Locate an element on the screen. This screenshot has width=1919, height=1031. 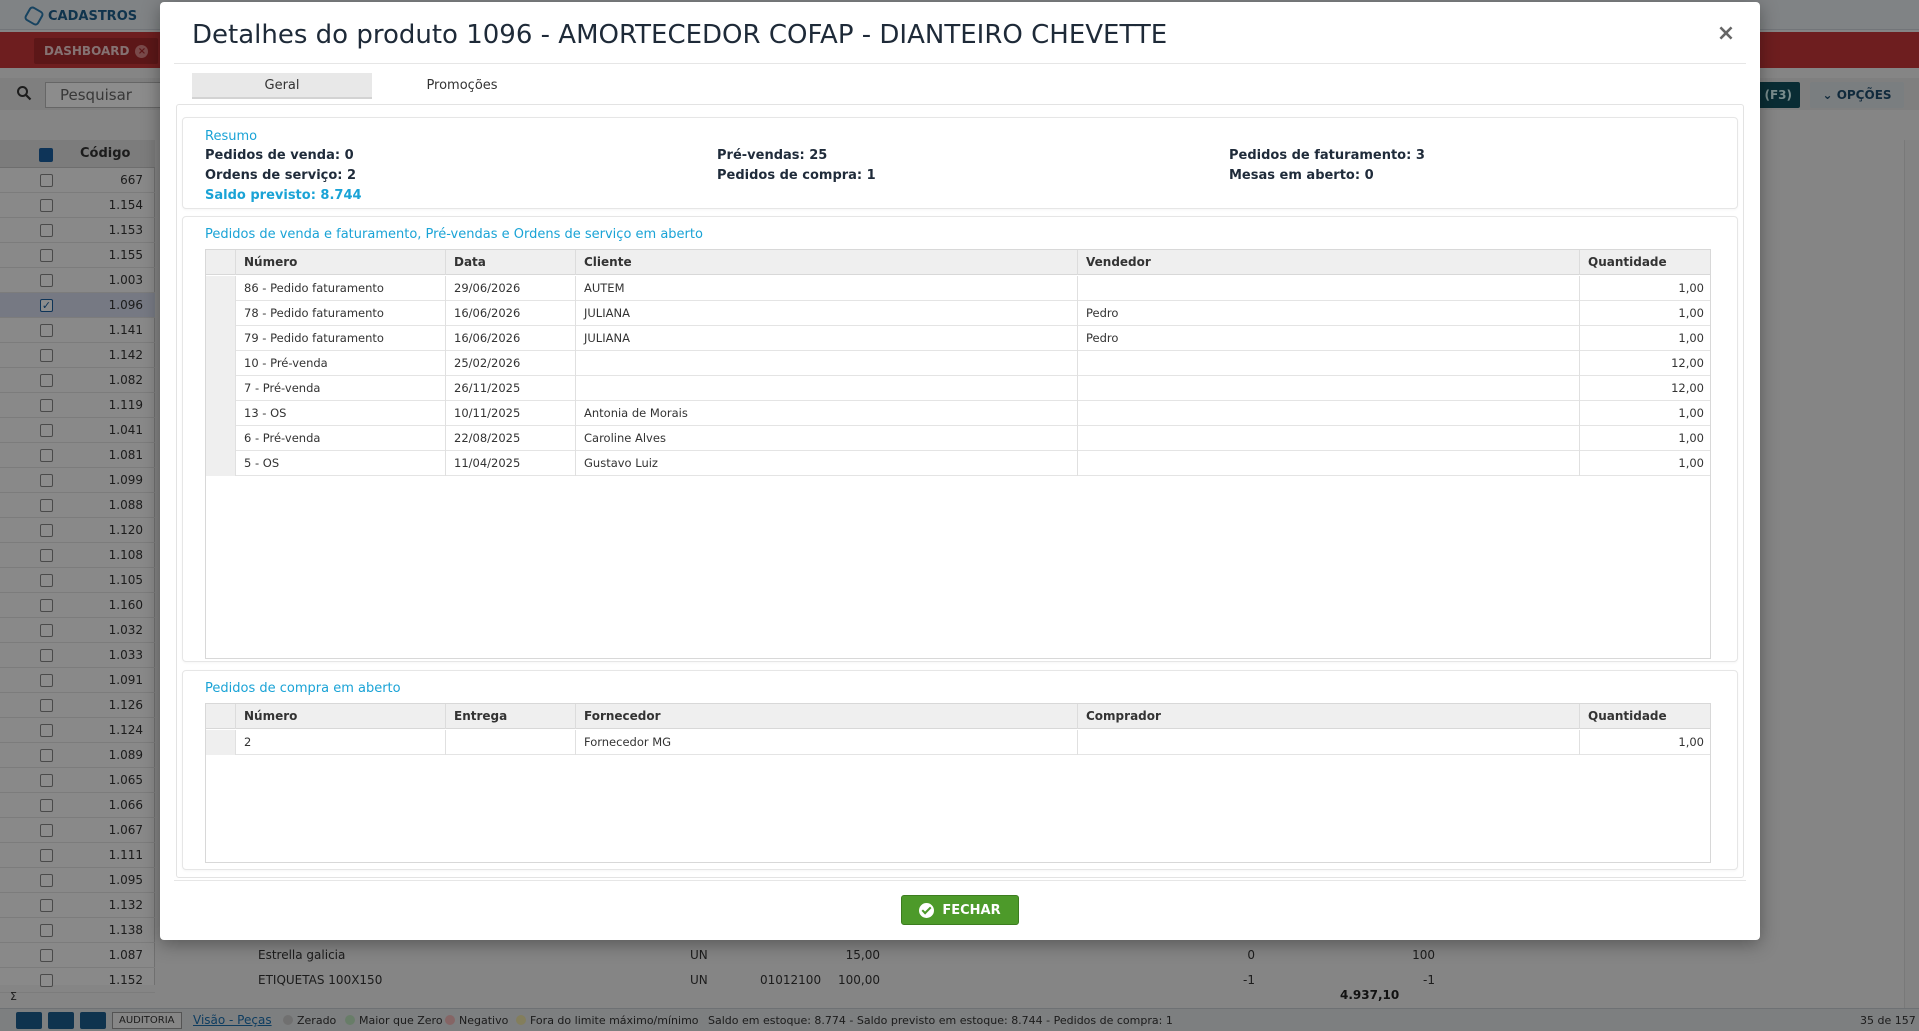
table-cell: 11/04/2025 is located at coordinates (511, 463).